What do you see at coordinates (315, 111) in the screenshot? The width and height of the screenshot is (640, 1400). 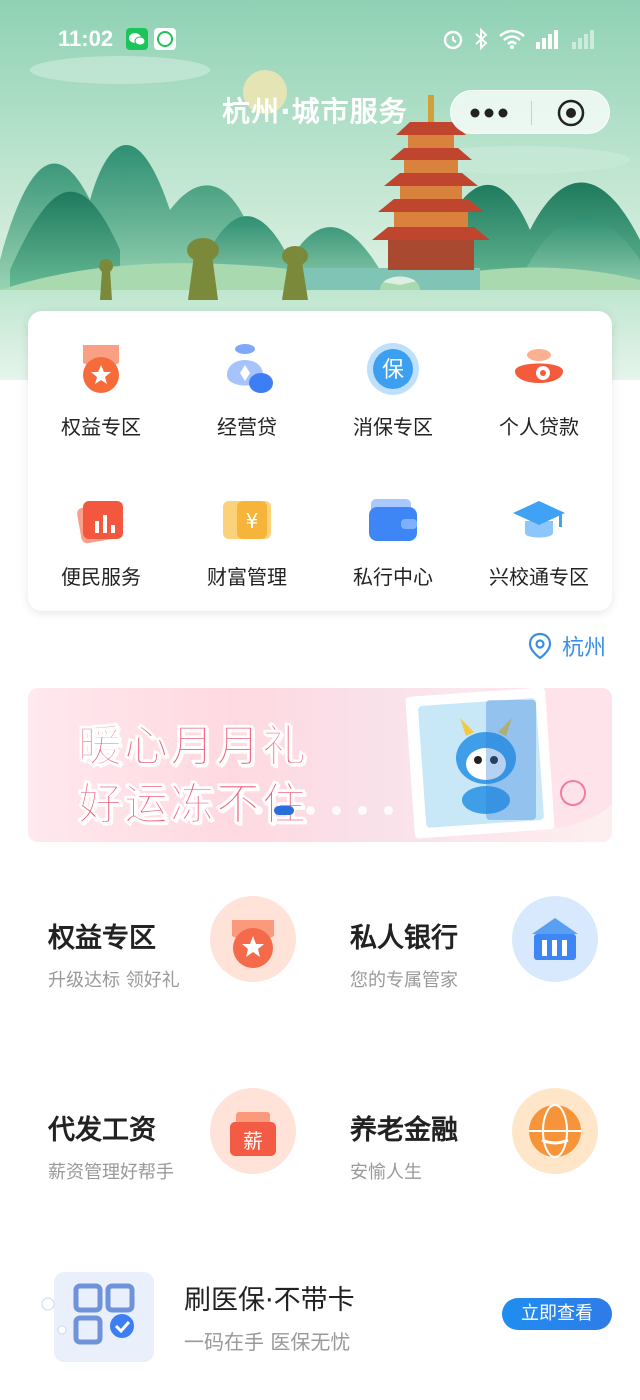 I see `page-title: 杭州·城市服务` at bounding box center [315, 111].